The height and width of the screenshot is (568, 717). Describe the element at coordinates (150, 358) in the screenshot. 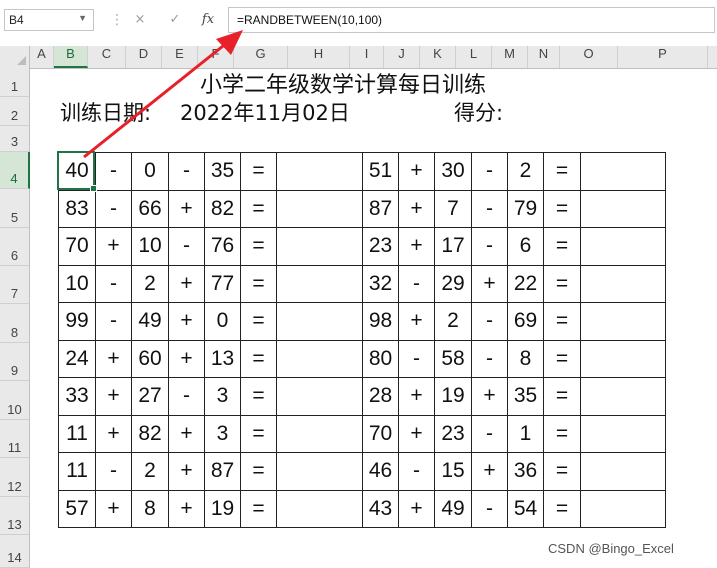

I see `number-cell: 60` at that location.